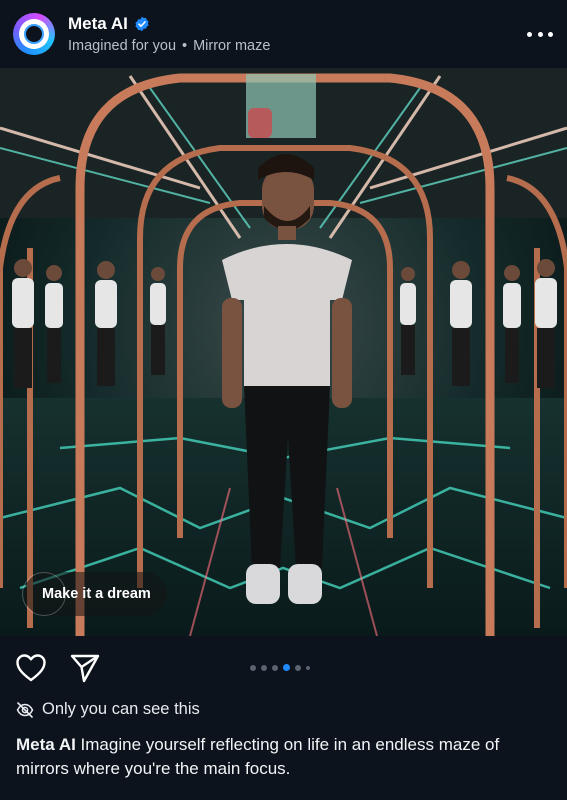 This screenshot has height=800, width=567. I want to click on account-name-row: Meta AI, so click(109, 24).